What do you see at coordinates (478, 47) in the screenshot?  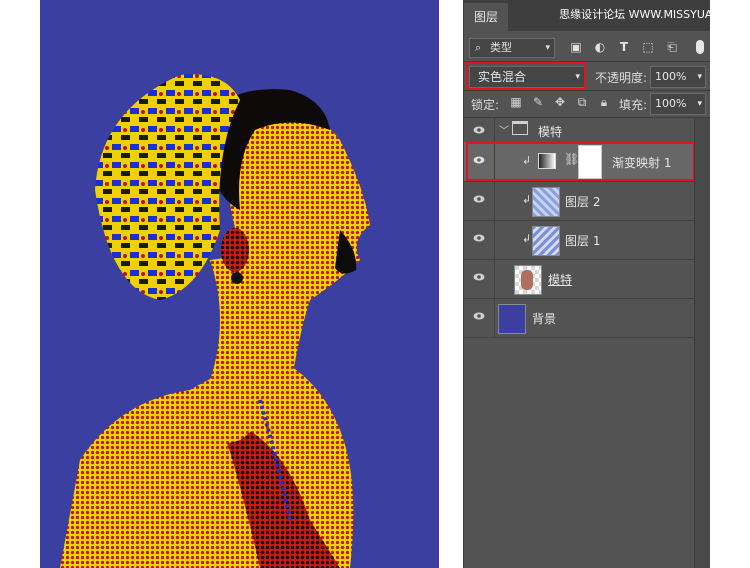 I see `search-icon: ⌕` at bounding box center [478, 47].